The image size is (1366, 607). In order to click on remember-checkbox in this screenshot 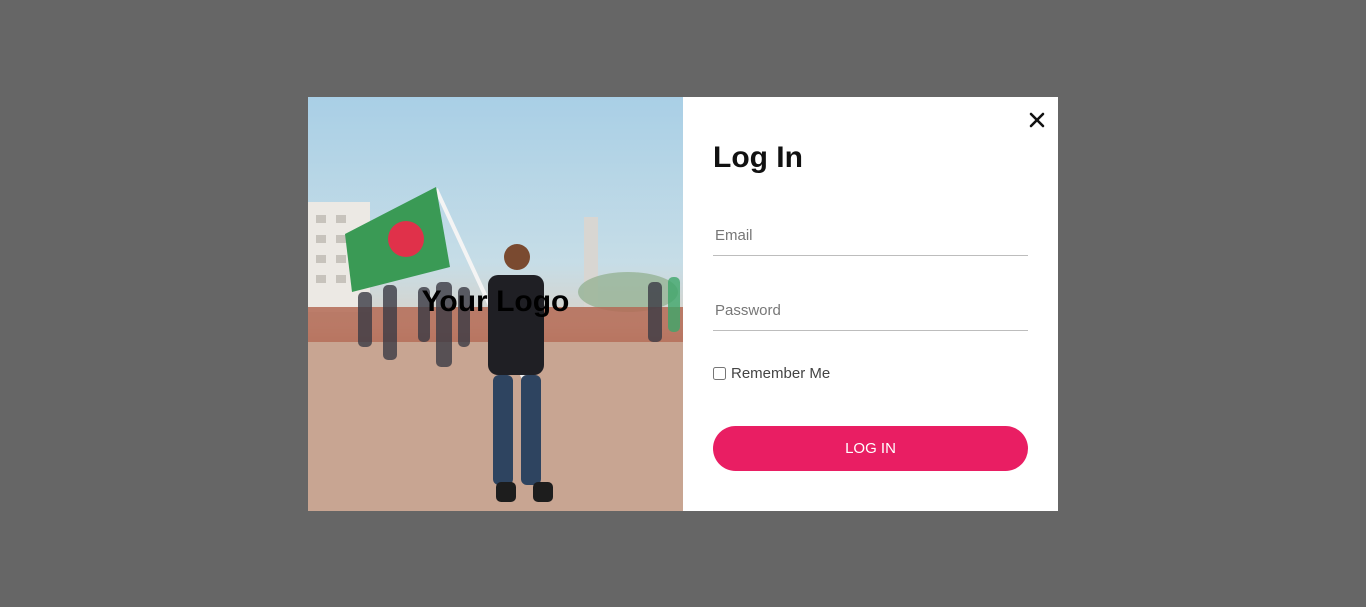, I will do `click(719, 373)`.